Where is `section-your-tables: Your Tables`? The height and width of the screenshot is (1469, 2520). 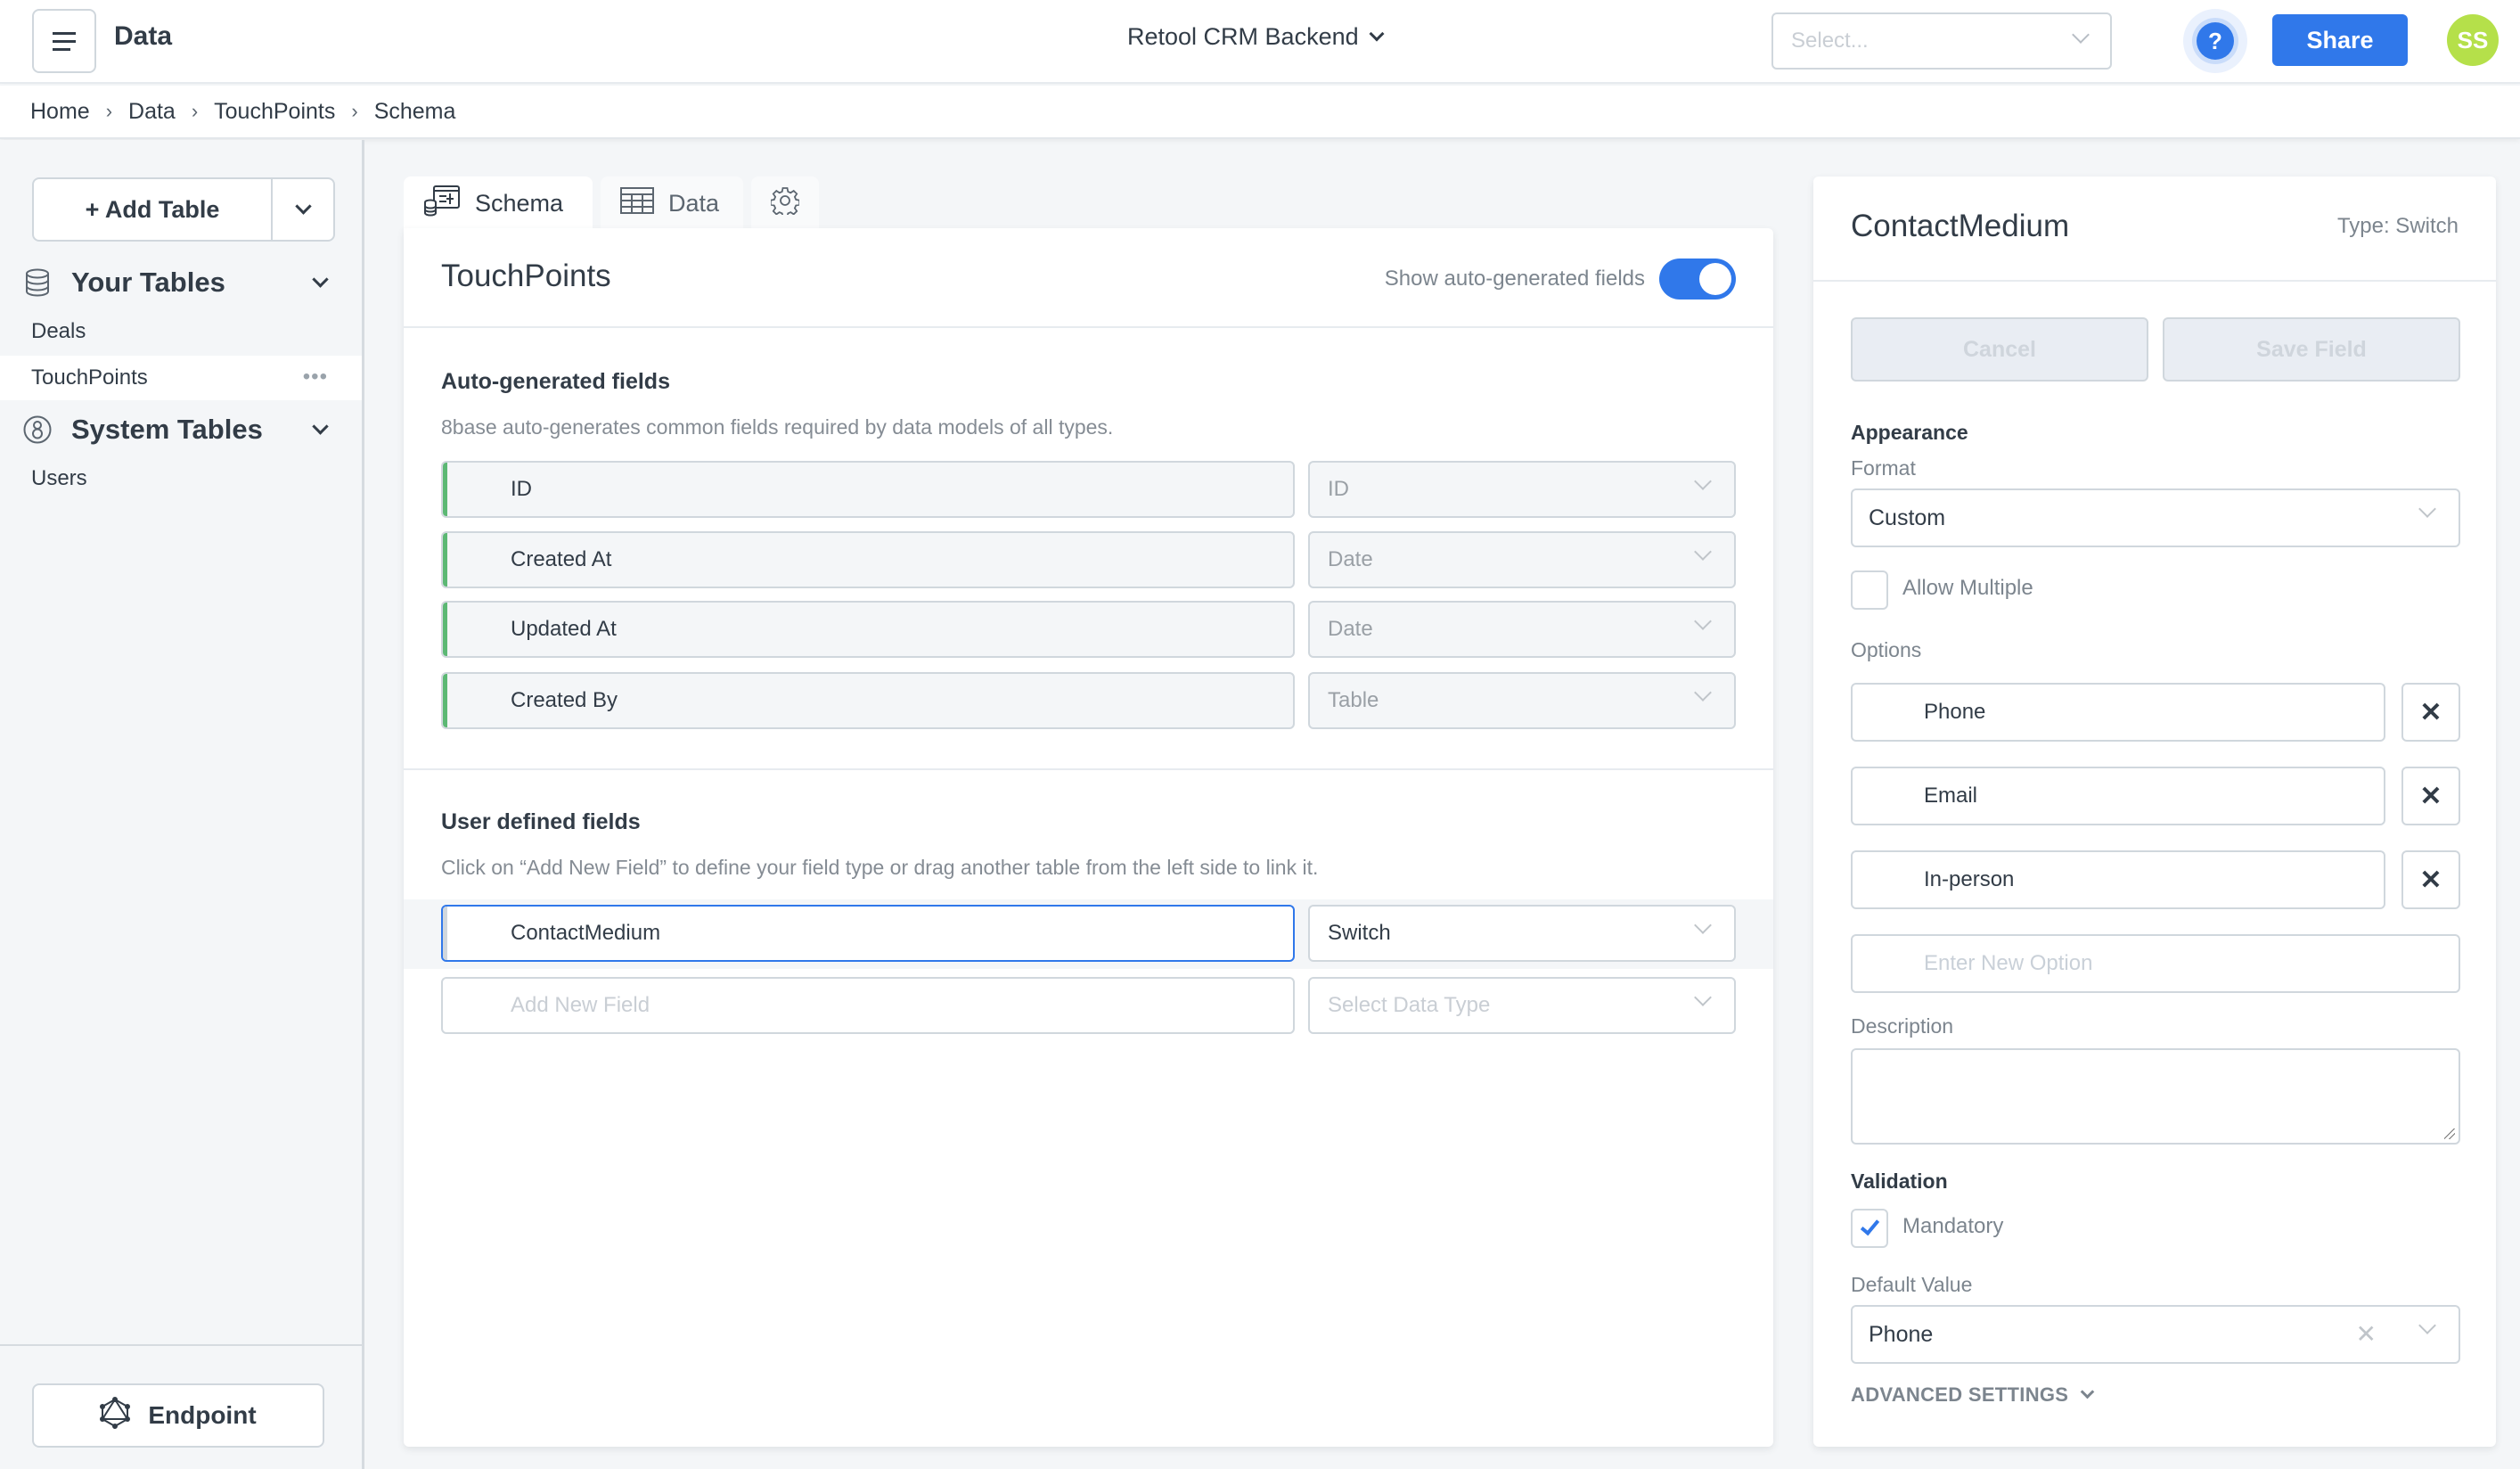 section-your-tables: Your Tables is located at coordinates (183, 282).